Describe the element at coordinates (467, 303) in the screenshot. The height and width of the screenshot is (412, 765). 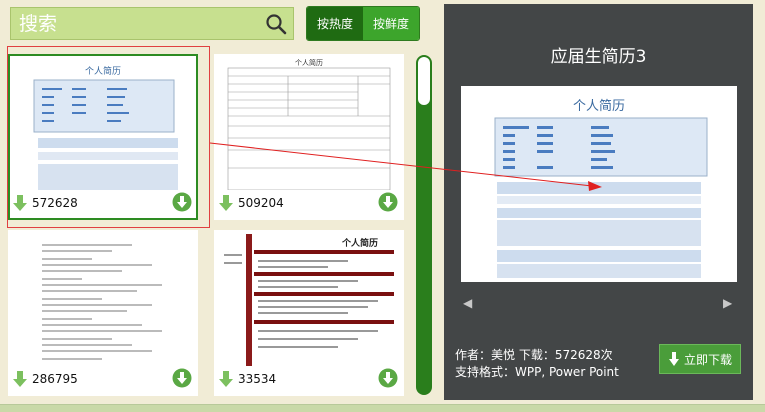
I see `prev-arrow-icon: ◀` at that location.